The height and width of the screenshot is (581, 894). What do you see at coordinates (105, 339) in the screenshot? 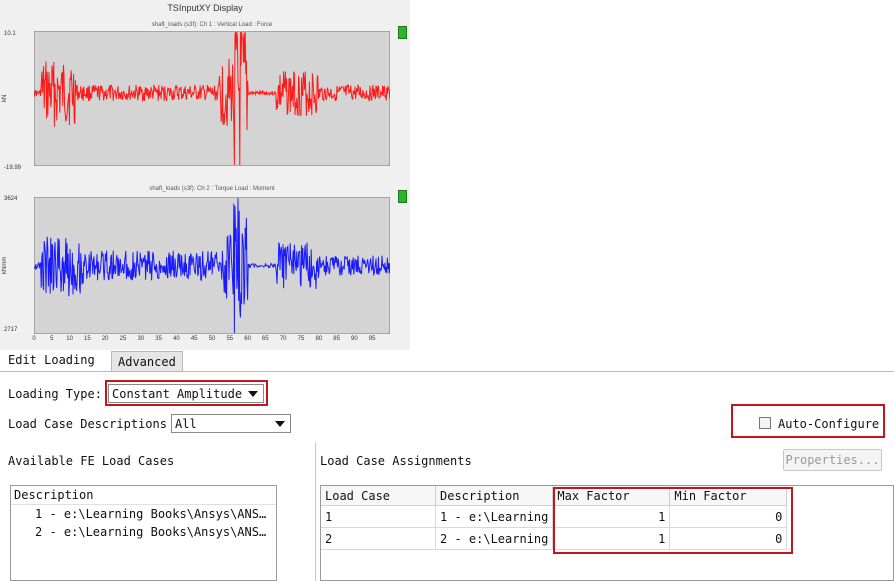
I see `x-tick-label: 20` at bounding box center [105, 339].